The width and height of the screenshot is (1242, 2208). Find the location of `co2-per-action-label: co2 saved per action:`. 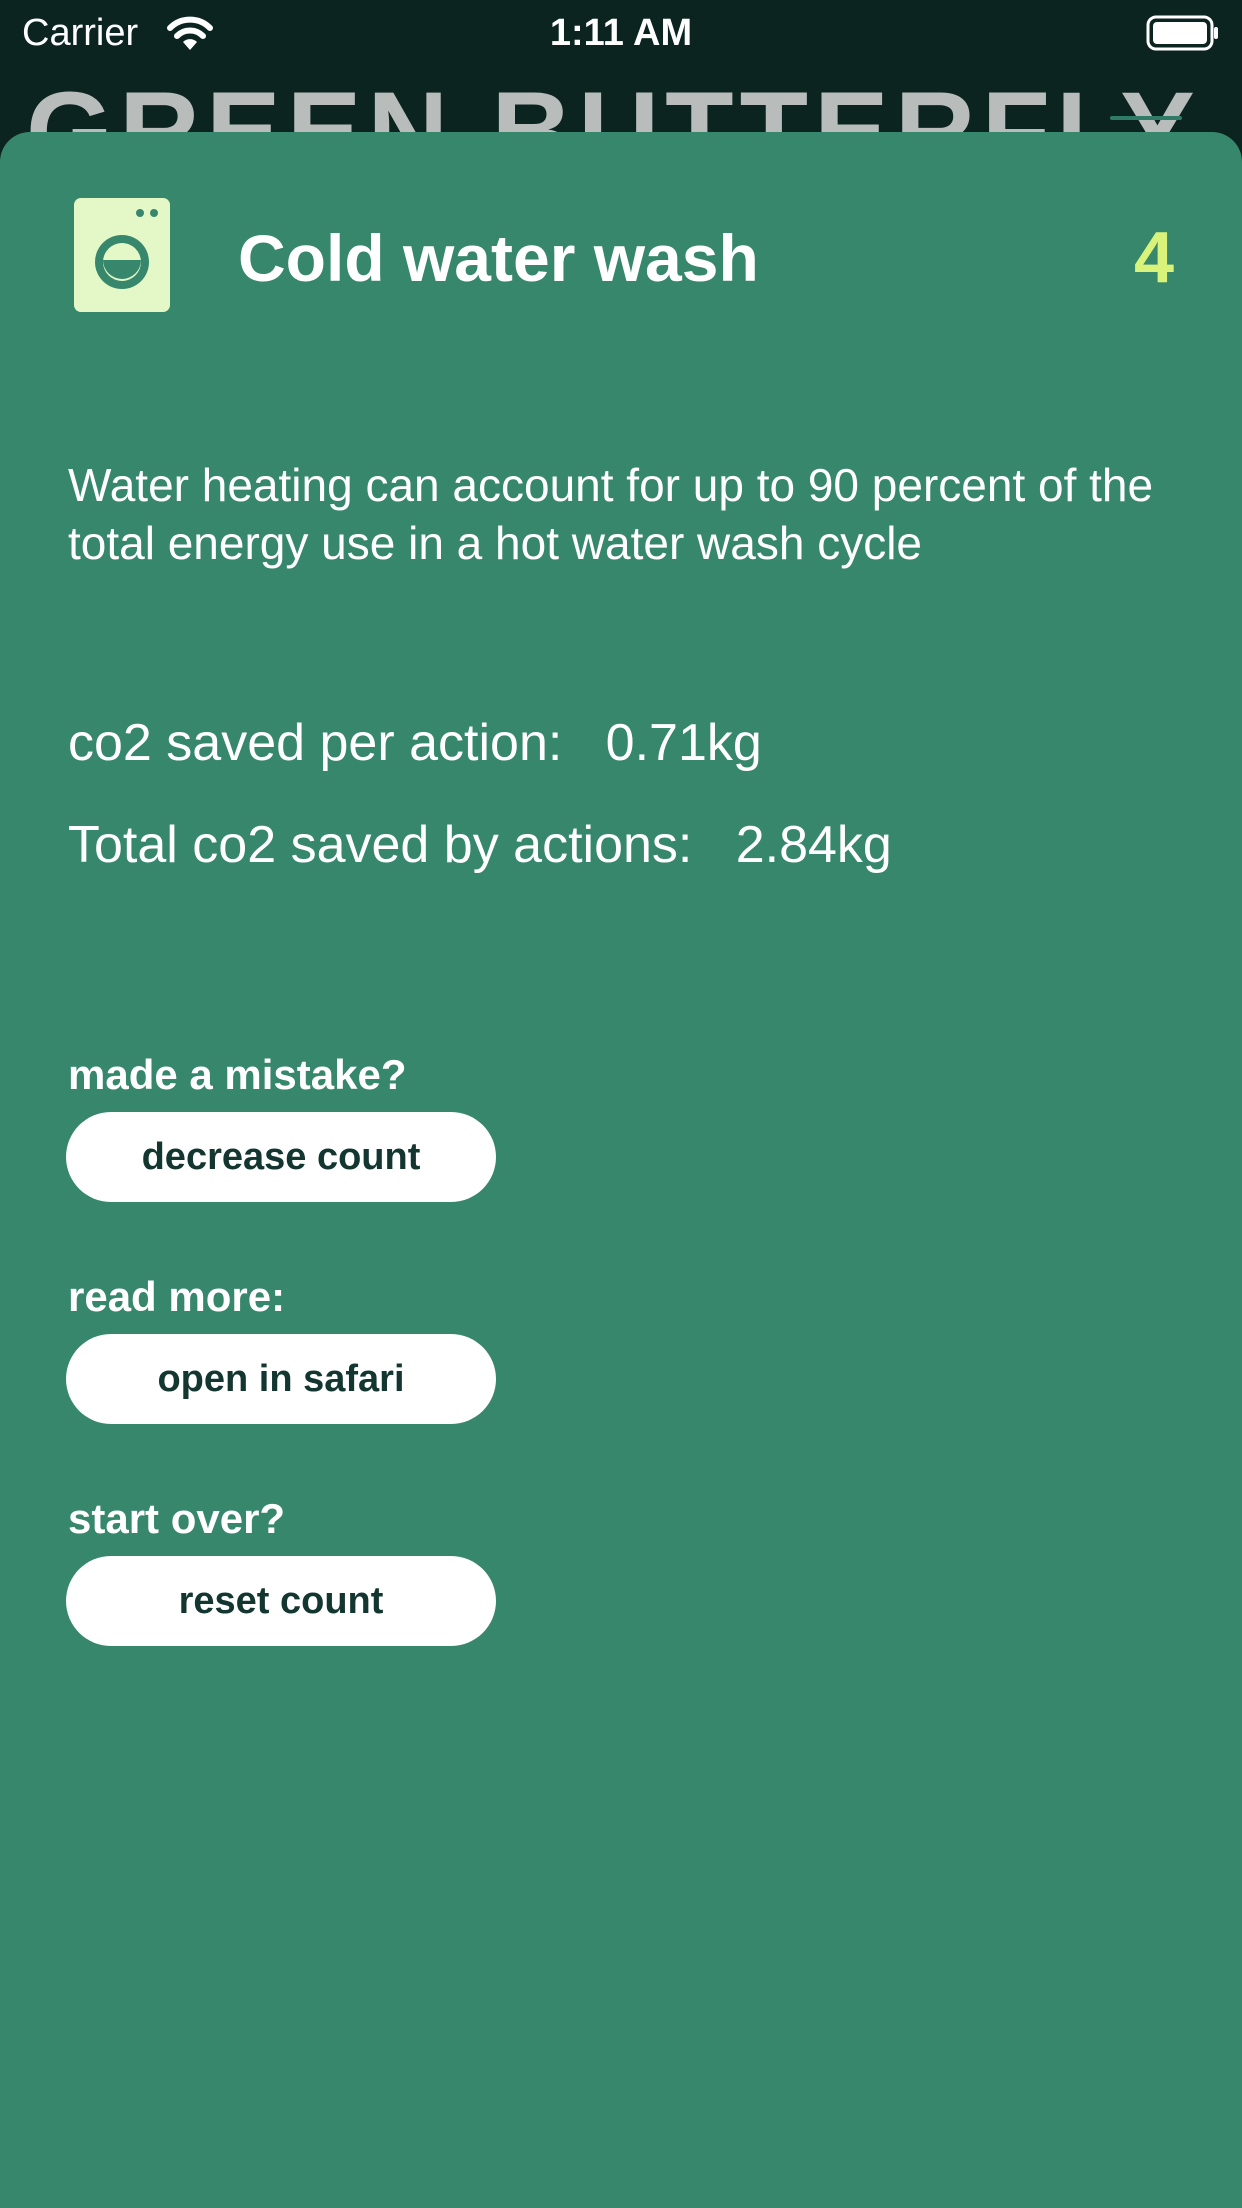

co2-per-action-label: co2 saved per action: is located at coordinates (315, 743).